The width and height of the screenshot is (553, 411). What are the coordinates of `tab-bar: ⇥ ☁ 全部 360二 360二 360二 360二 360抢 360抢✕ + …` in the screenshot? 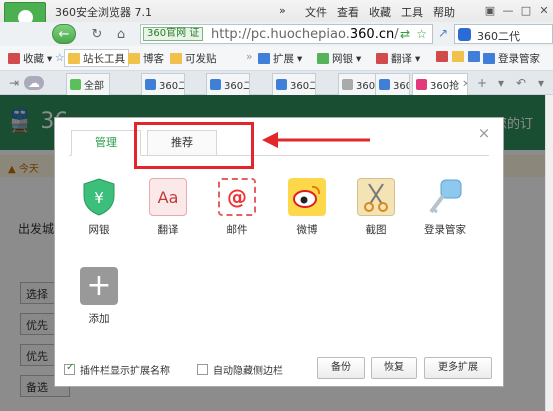 It's located at (276, 83).